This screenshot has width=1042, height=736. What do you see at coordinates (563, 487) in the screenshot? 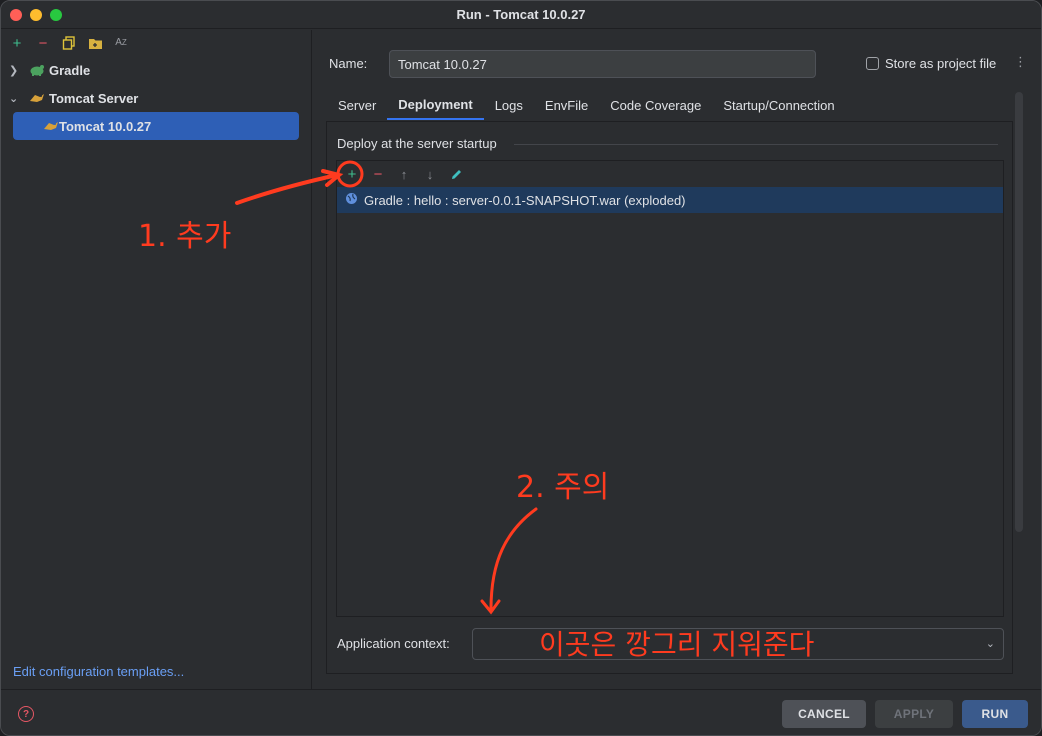
I see `annotation-warning: 2. 주의` at bounding box center [563, 487].